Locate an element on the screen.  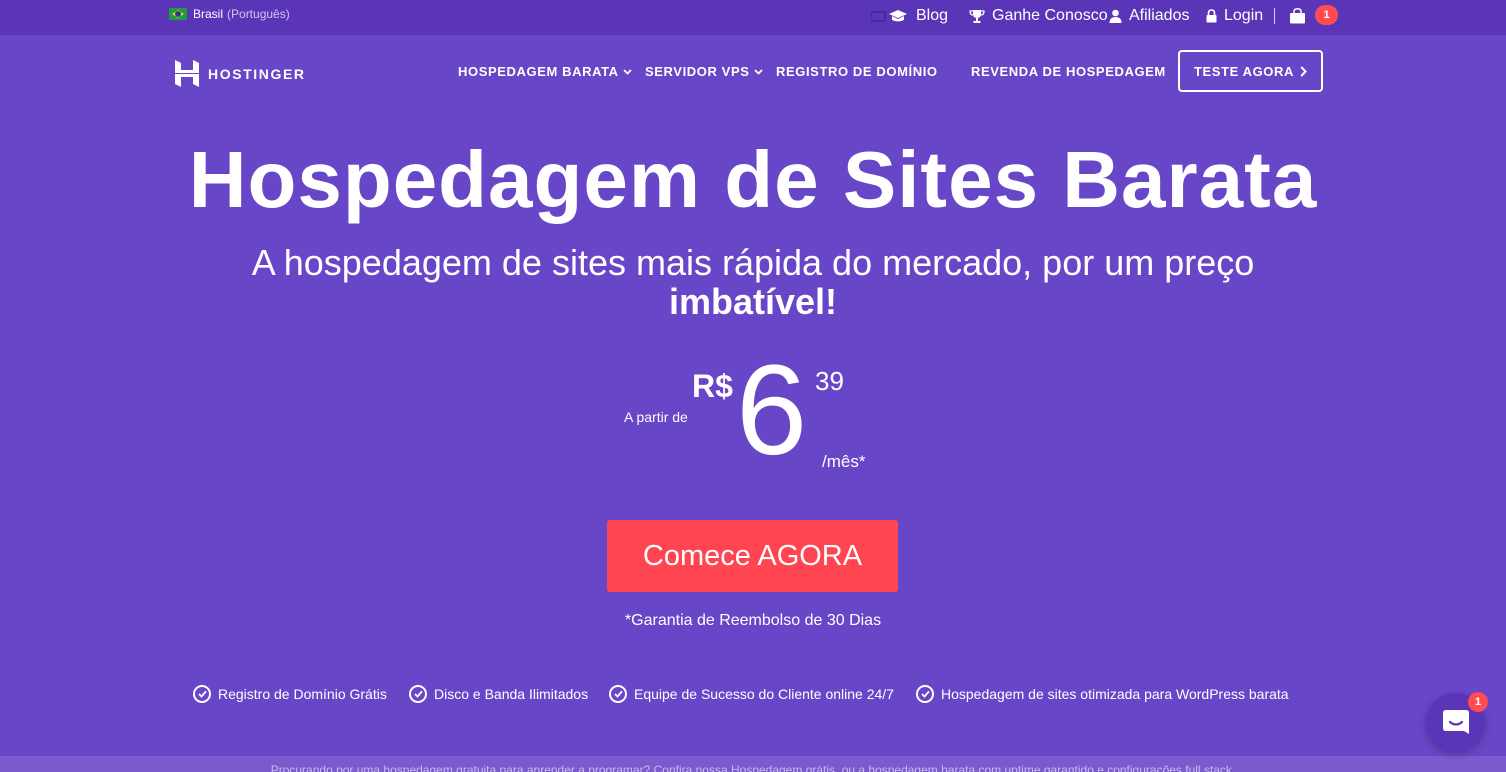
user-icon is located at coordinates (1115, 16).